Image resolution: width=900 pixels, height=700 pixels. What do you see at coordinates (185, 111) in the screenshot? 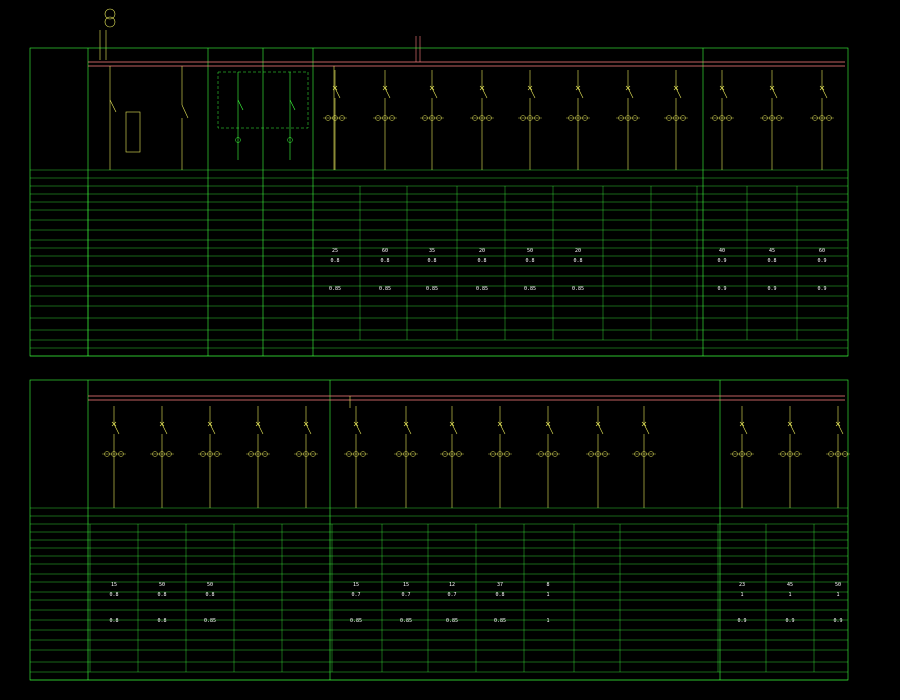
I see `coupler-breaker-icon` at bounding box center [185, 111].